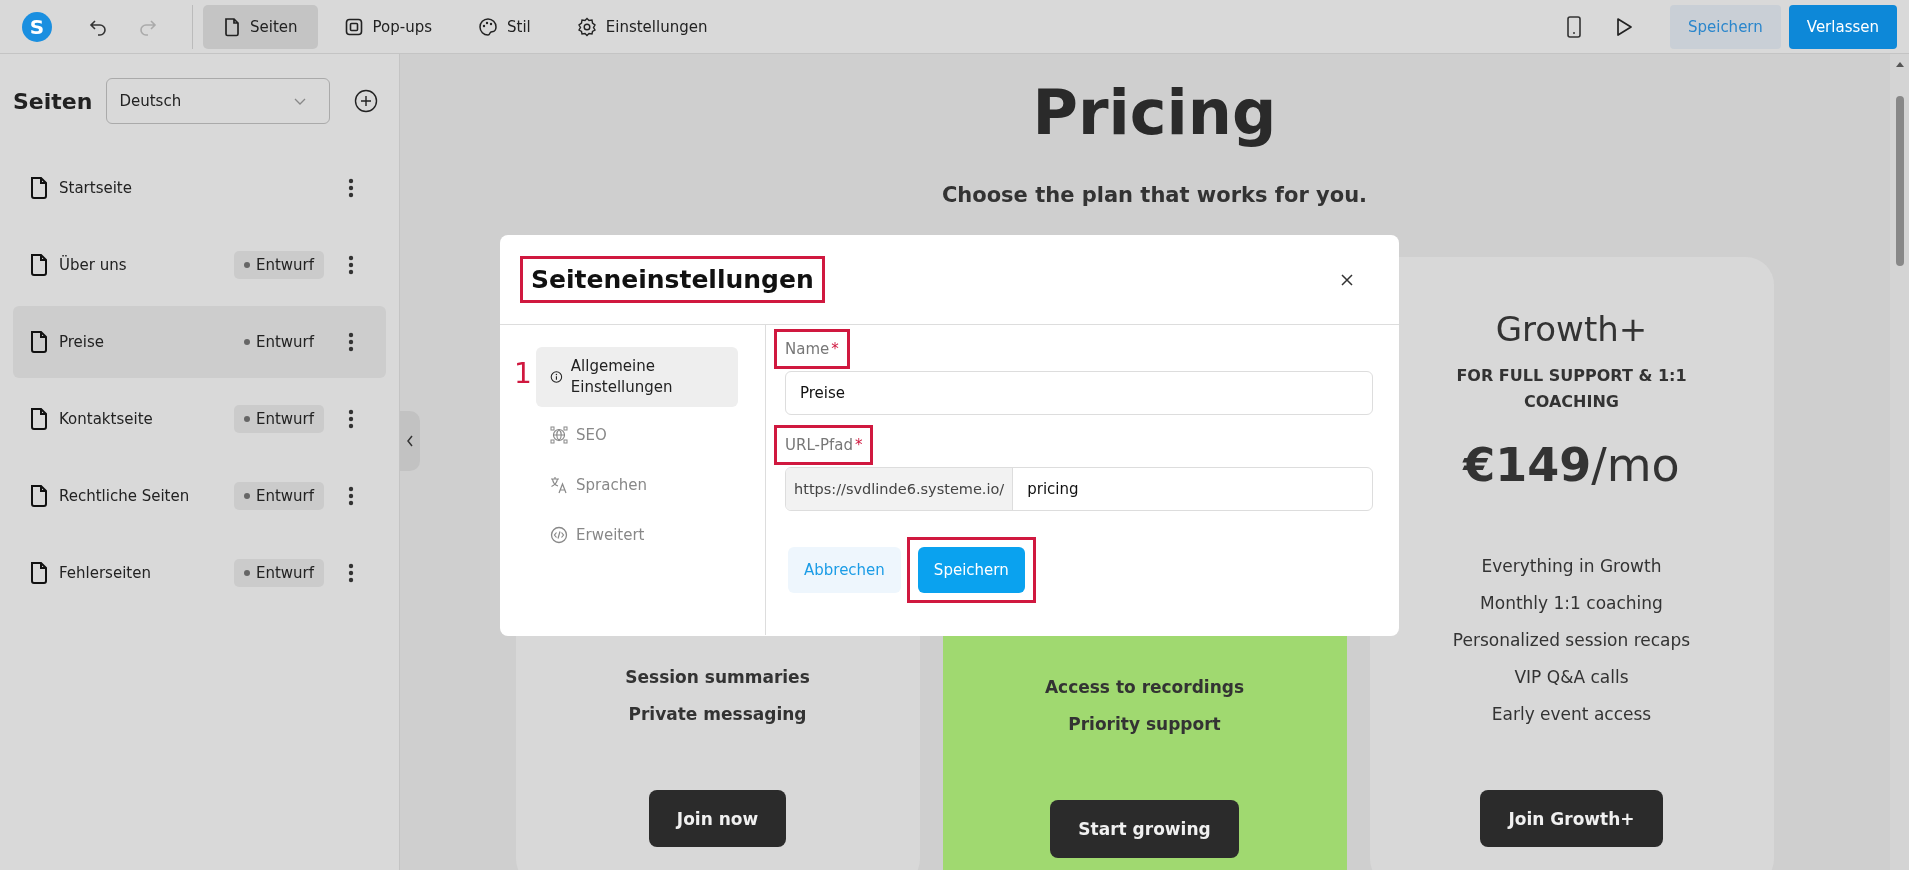 This screenshot has width=1909, height=870. Describe the element at coordinates (1571, 818) in the screenshot. I see `plan-button: Join Growth+` at that location.